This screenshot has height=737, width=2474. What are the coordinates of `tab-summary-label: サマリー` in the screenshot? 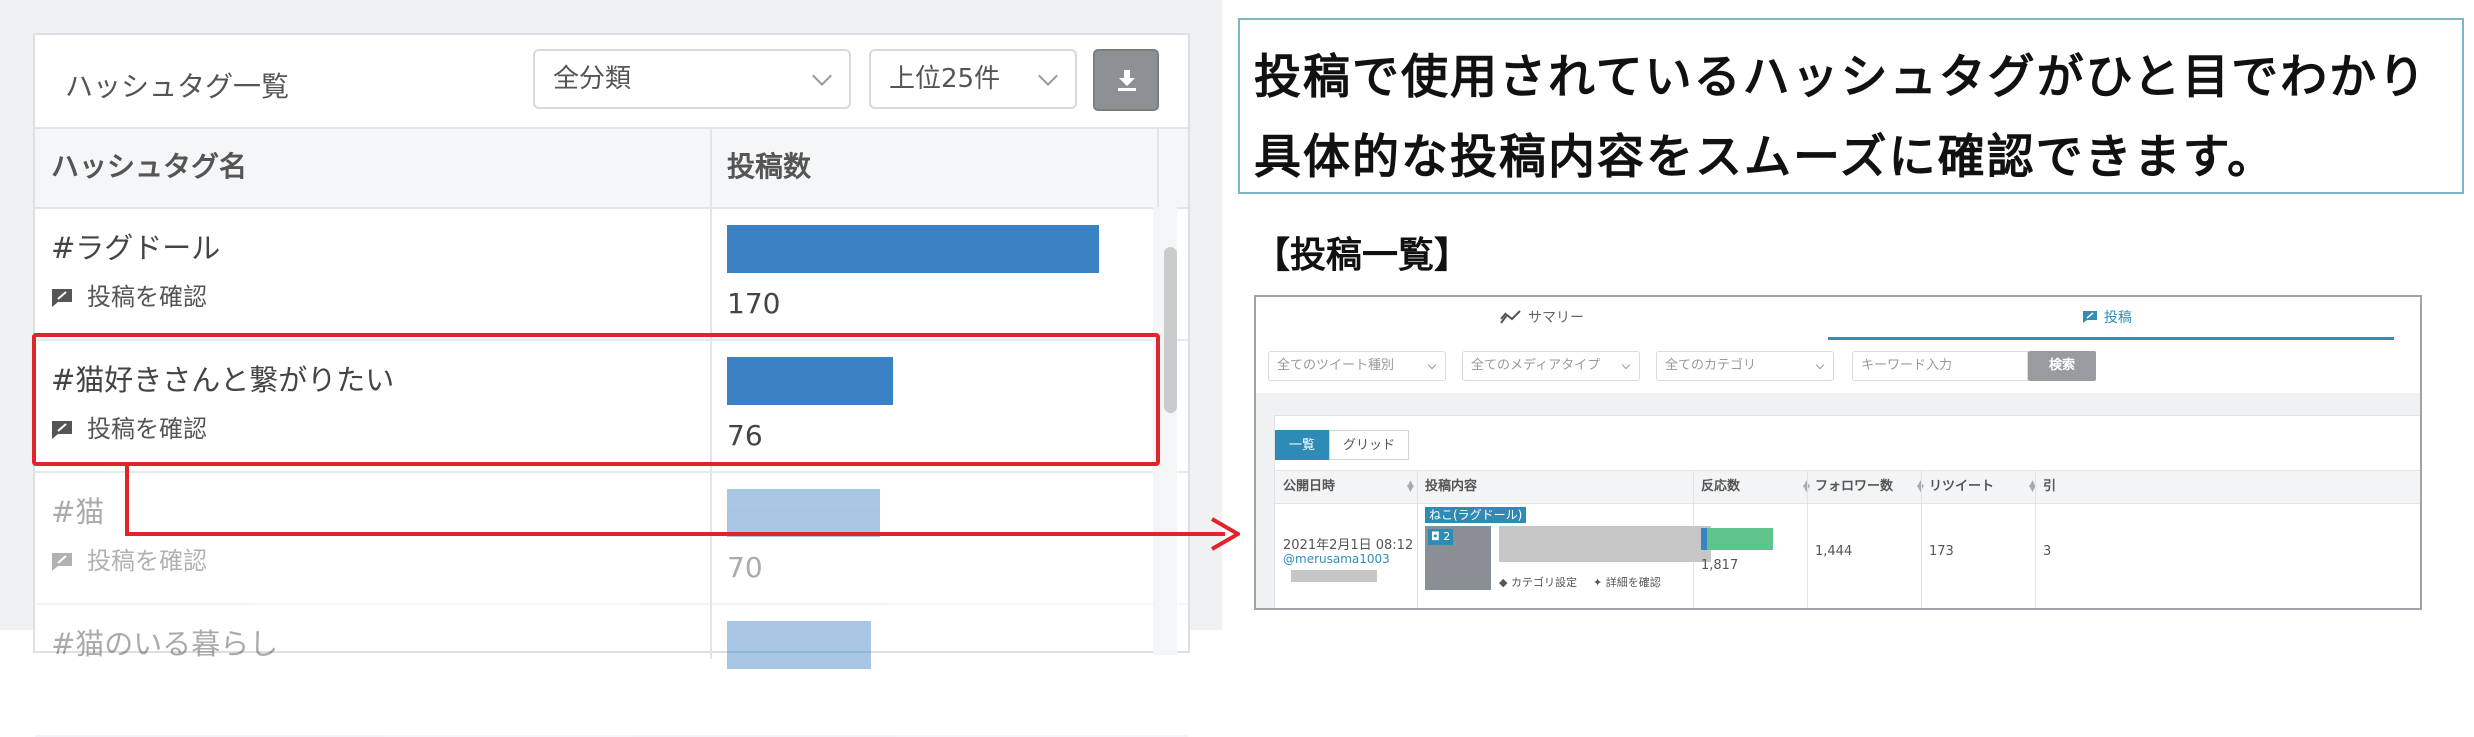 It's located at (1556, 318).